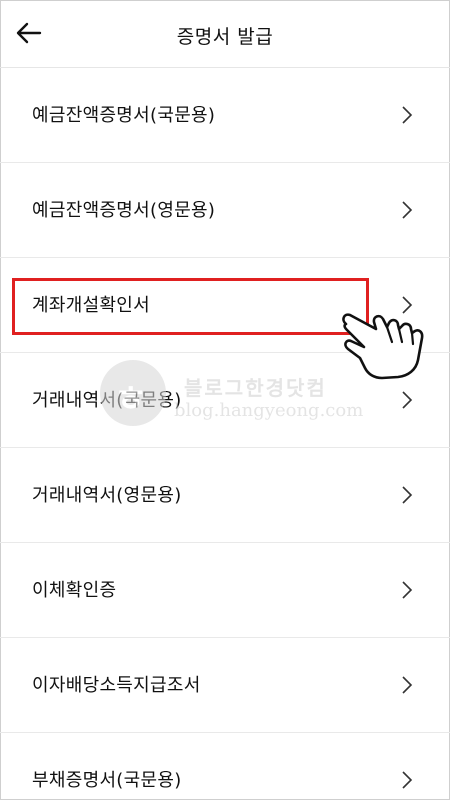 This screenshot has height=800, width=450. I want to click on list-item-label: 이체확인증, so click(74, 590).